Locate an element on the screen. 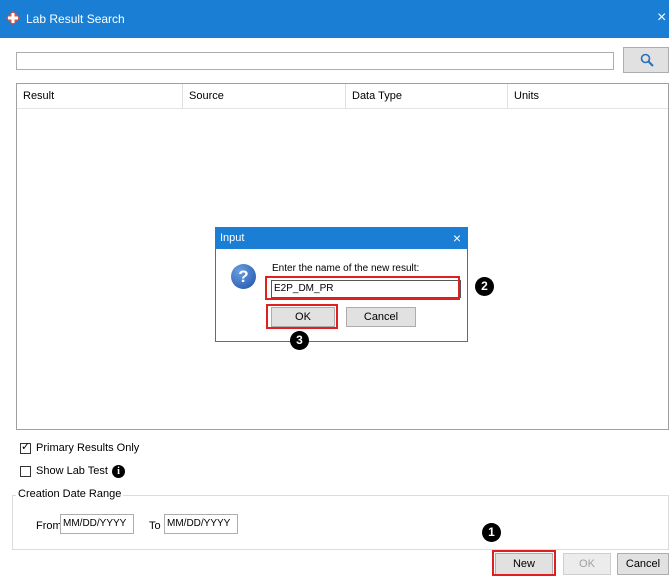 This screenshot has width=669, height=576. search-button is located at coordinates (646, 60).